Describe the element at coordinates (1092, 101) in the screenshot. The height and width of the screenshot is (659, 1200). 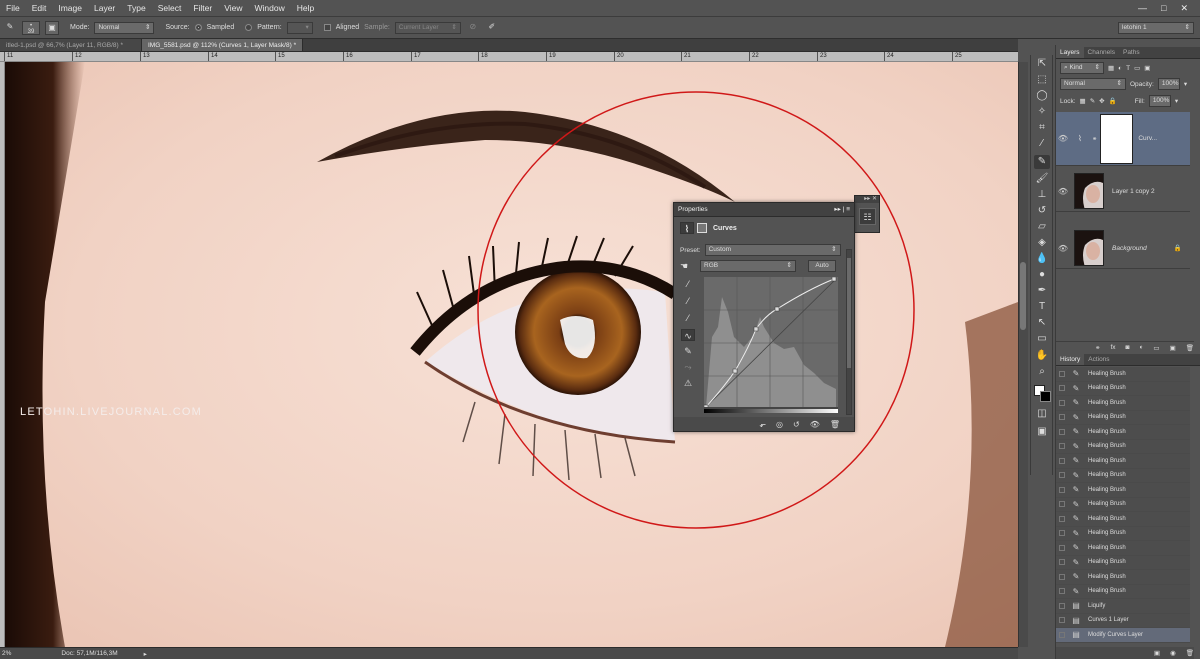
I see `lock-paint-icon: ✎` at that location.